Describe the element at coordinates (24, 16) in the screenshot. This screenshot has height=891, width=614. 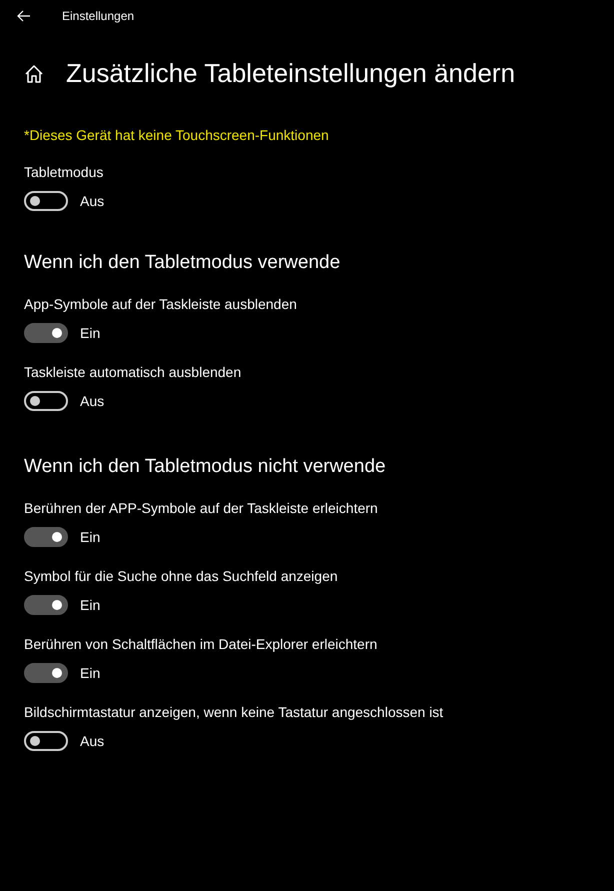
I see `back-icon` at that location.